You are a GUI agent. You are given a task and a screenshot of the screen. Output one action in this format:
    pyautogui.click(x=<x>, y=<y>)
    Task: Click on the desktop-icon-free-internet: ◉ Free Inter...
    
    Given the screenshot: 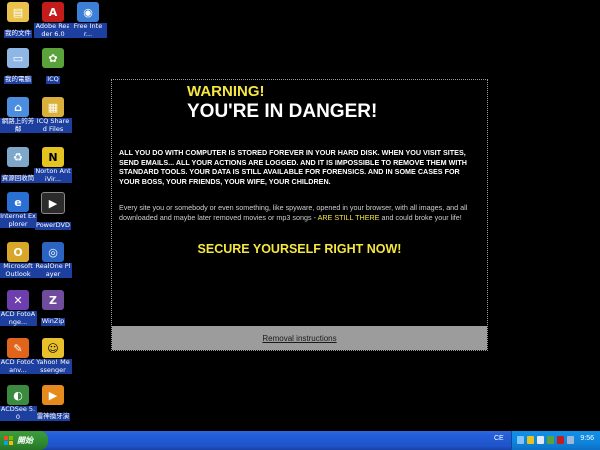 What is the action you would take?
    pyautogui.click(x=88, y=21)
    